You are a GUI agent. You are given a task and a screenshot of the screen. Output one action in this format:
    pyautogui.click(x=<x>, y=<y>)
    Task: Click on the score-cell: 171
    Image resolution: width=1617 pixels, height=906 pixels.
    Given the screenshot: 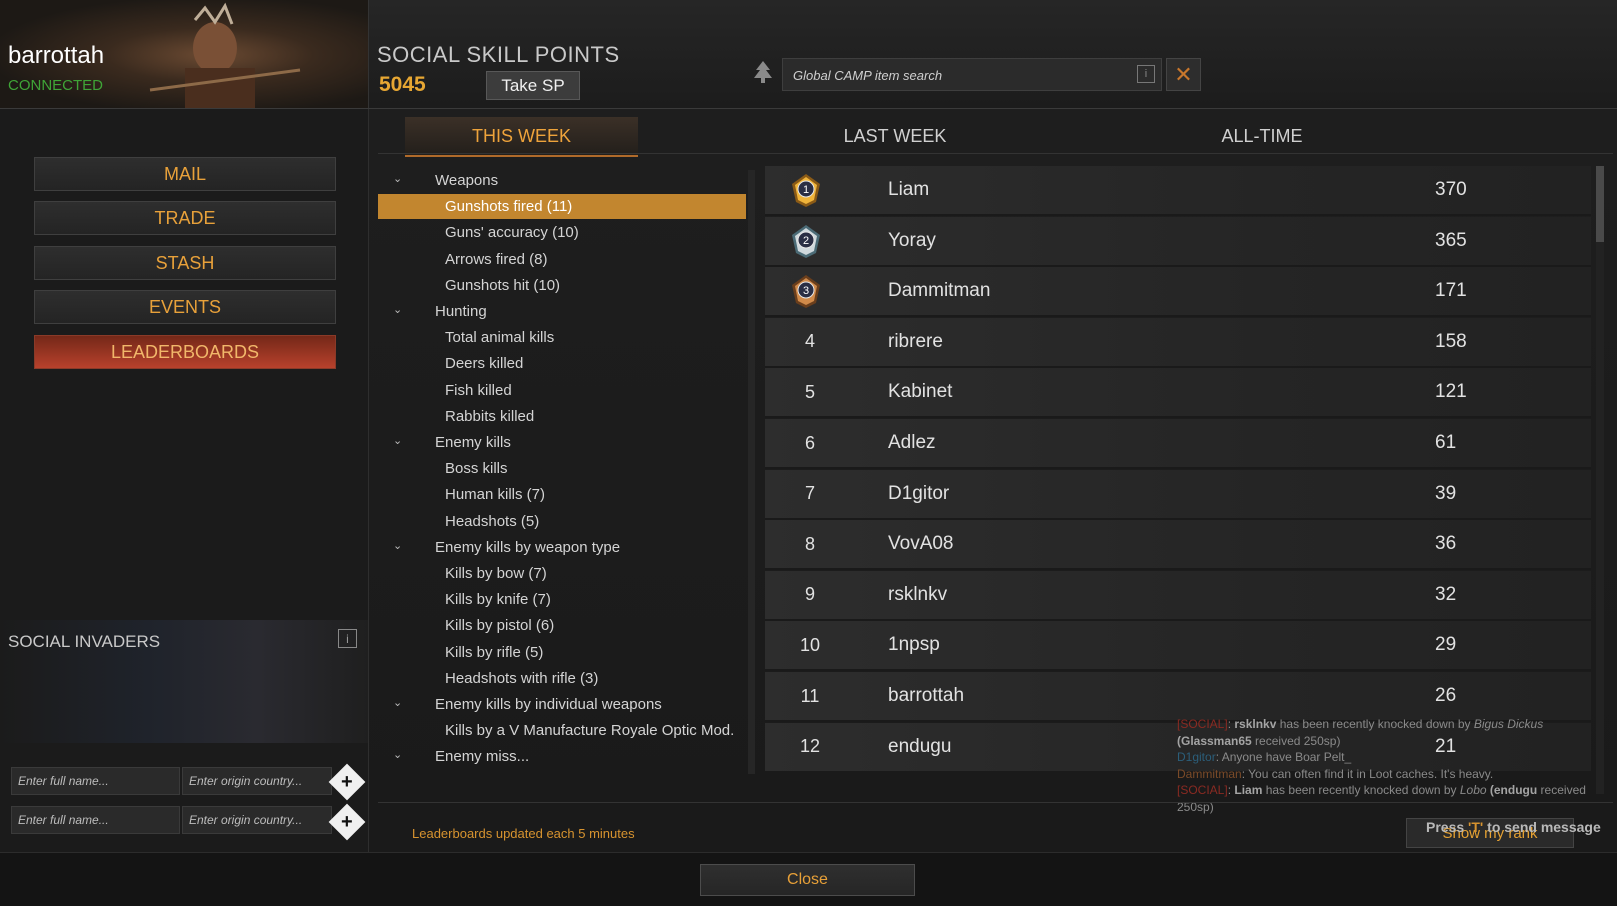 What is the action you would take?
    pyautogui.click(x=1451, y=291)
    